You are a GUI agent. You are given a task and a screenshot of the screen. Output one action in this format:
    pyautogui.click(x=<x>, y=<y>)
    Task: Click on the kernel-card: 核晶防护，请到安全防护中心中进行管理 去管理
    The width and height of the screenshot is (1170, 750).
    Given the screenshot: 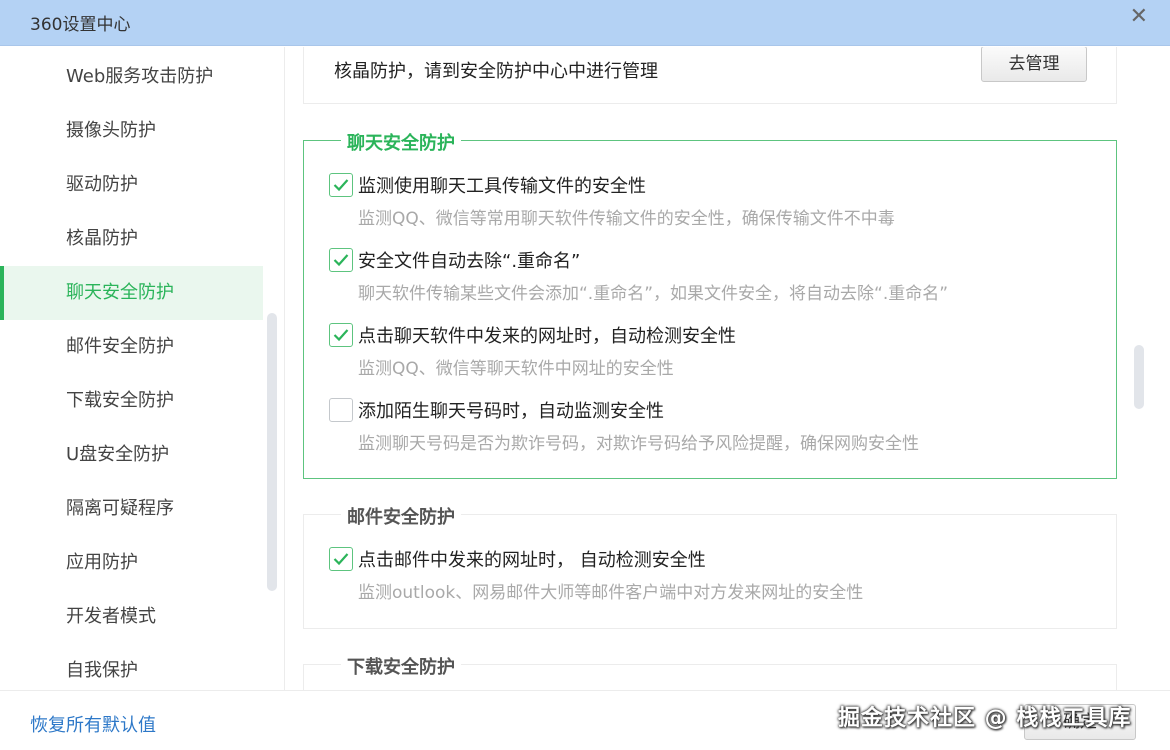 What is the action you would take?
    pyautogui.click(x=710, y=75)
    